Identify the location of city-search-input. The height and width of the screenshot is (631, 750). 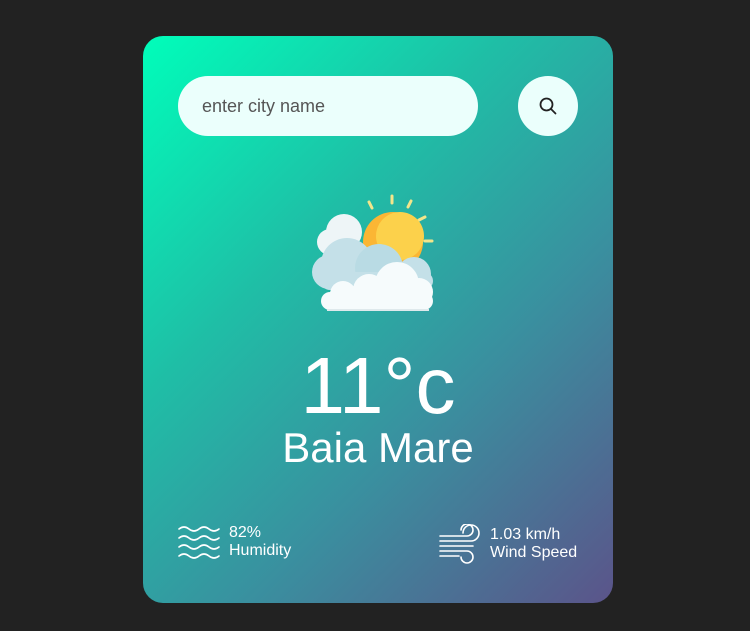
(328, 106).